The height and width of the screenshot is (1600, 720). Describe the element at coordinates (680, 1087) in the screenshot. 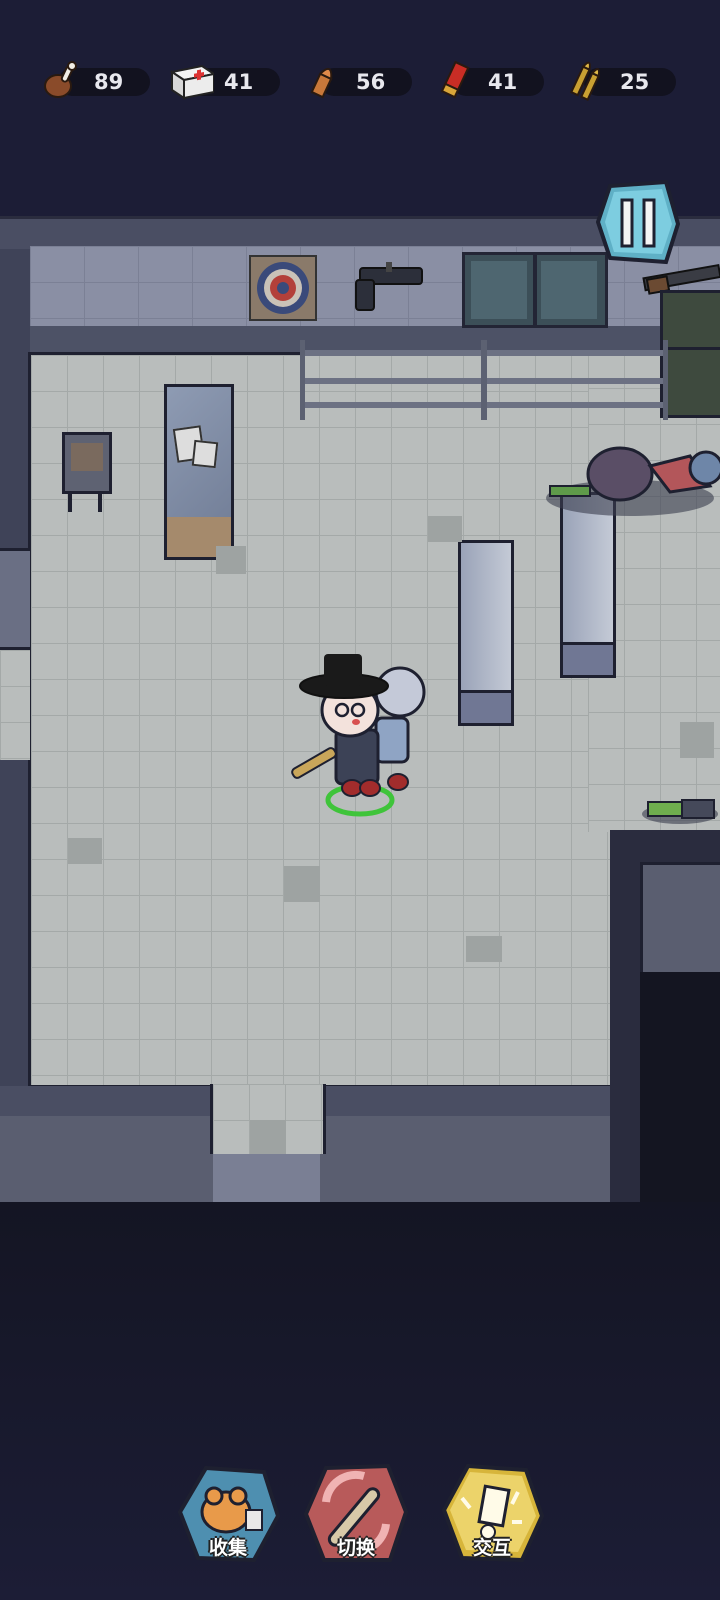

I see `east-dark-area` at that location.